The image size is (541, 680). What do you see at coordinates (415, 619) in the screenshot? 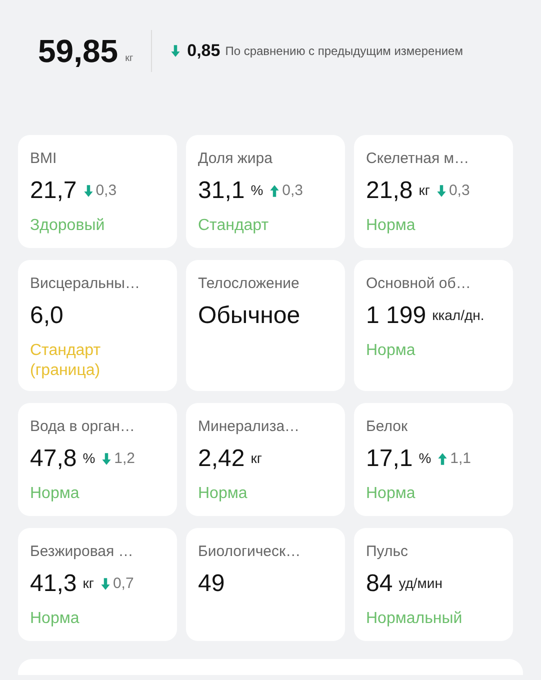
I see `metric-status: Нормальный` at bounding box center [415, 619].